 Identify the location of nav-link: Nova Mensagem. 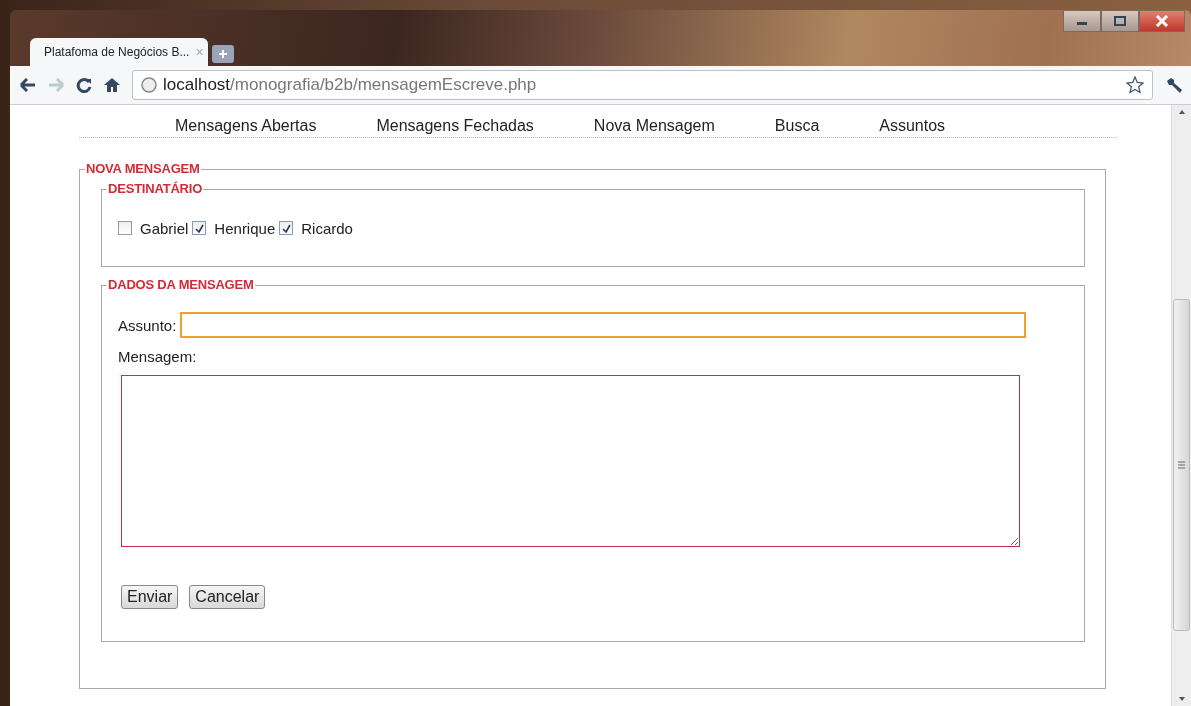
(654, 126).